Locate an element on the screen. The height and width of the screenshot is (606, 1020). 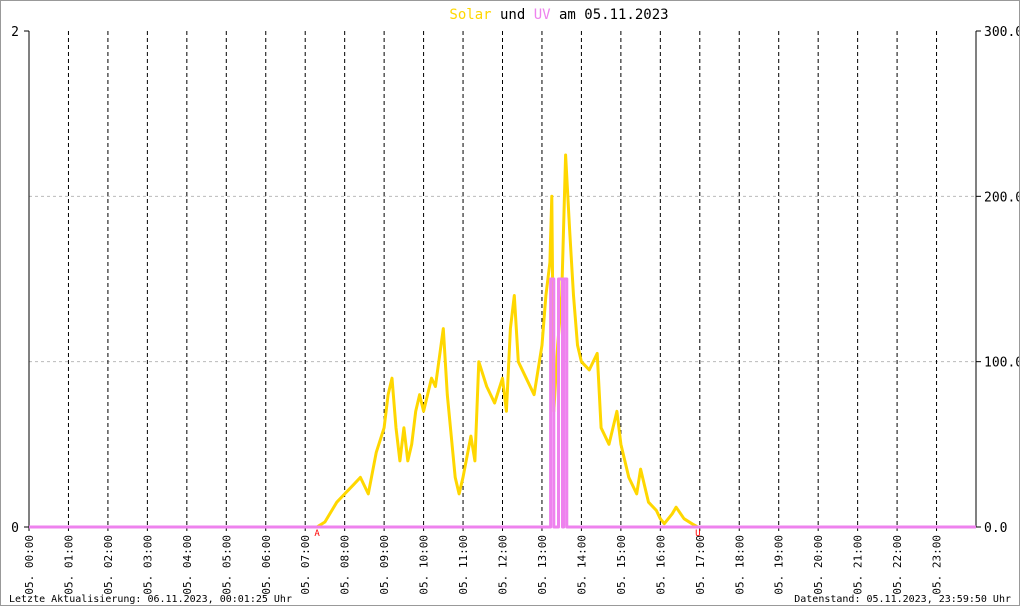
x-axis-tick-label: 05. 23:00 is located at coordinates (937, 565).